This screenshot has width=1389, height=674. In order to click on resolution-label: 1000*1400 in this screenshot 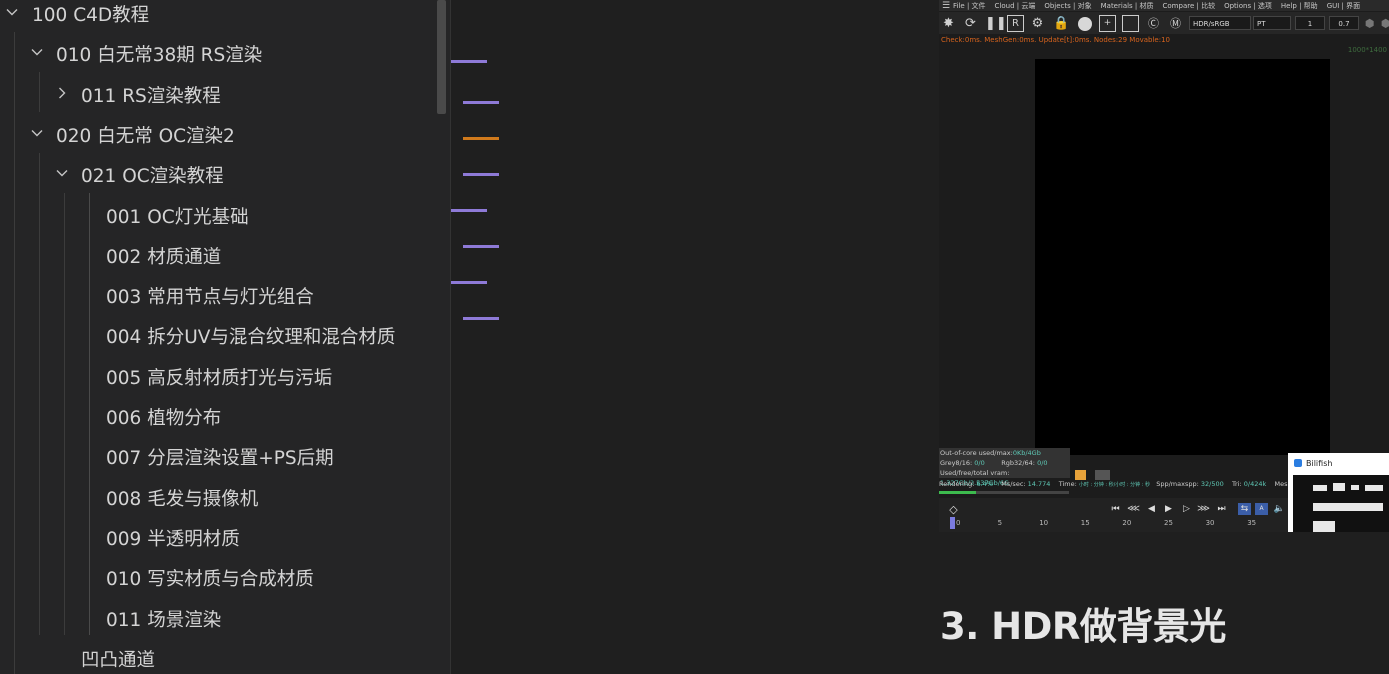, I will do `click(1367, 50)`.